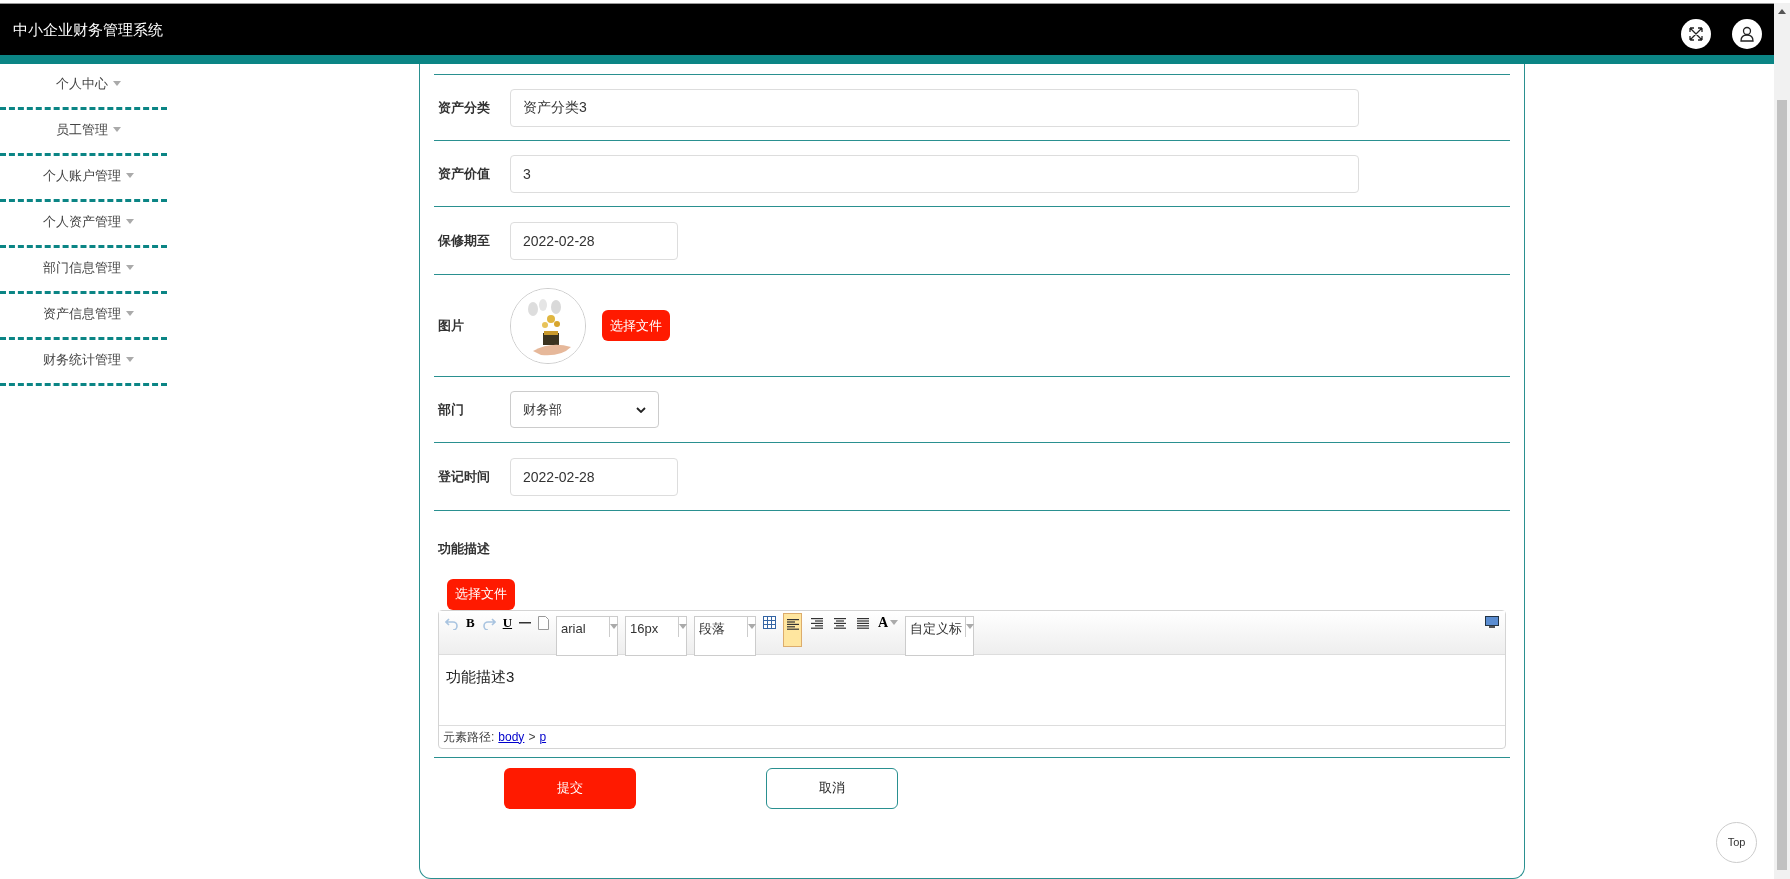  I want to click on field-label: 保修期至, so click(463, 240).